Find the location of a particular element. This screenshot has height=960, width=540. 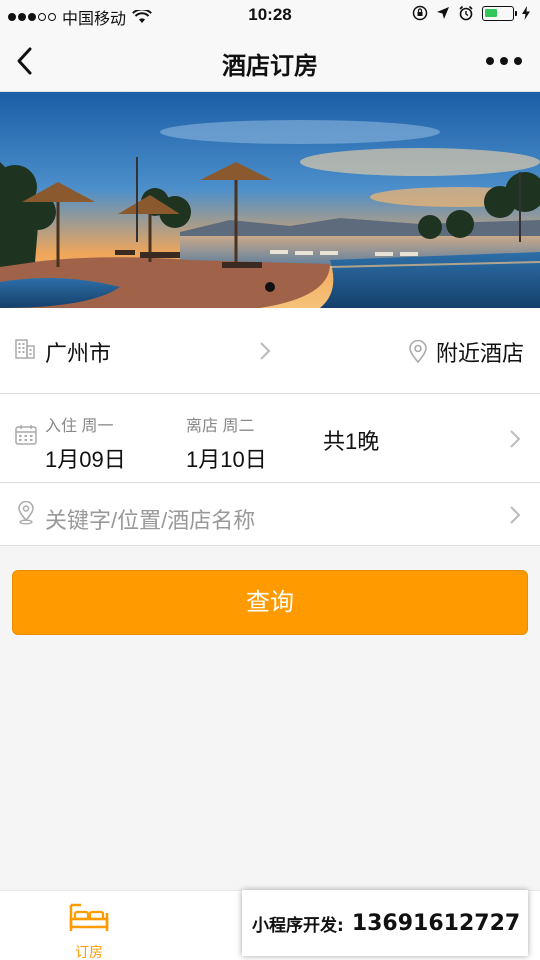

status-right is located at coordinates (471, 13).